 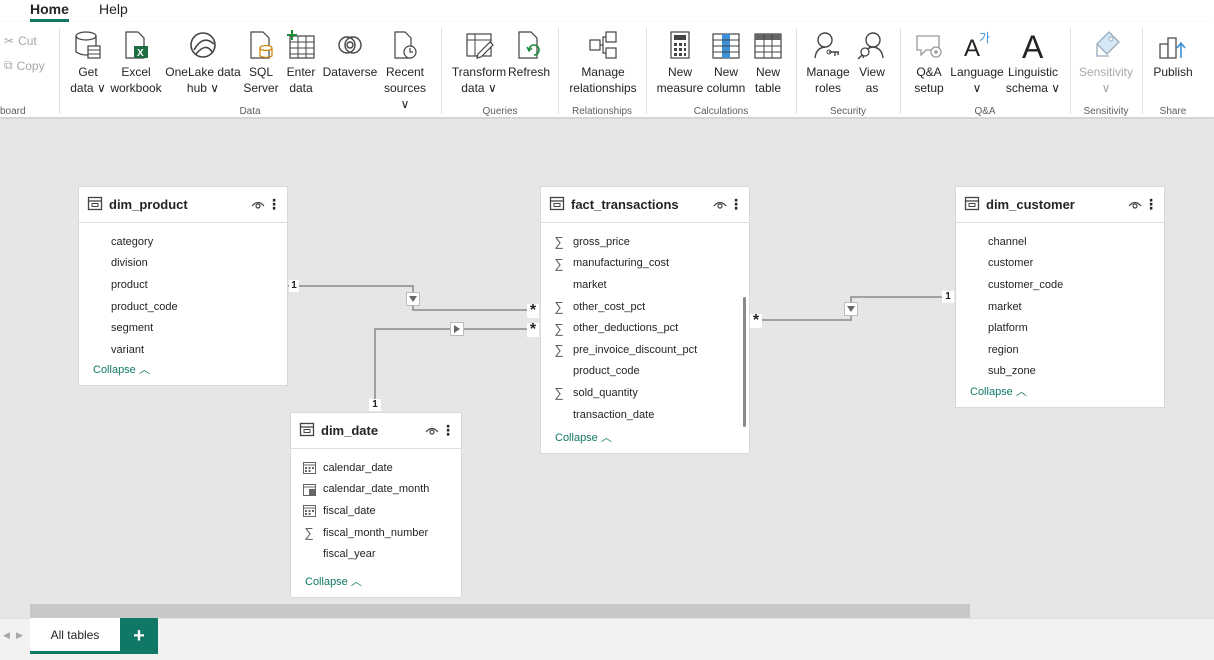 What do you see at coordinates (183, 205) in the screenshot?
I see `table-header: dim_product ⋮` at bounding box center [183, 205].